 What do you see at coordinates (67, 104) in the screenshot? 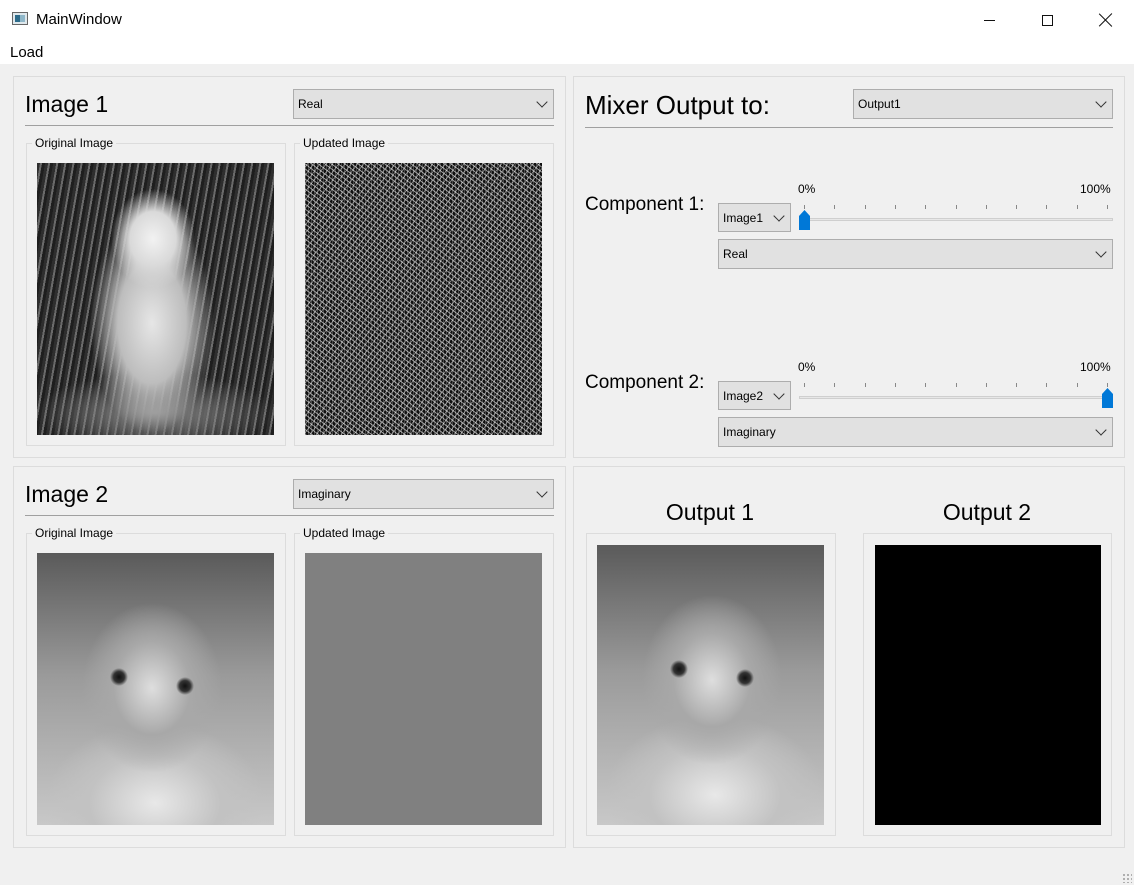
I see `image1-title: Image 1` at bounding box center [67, 104].